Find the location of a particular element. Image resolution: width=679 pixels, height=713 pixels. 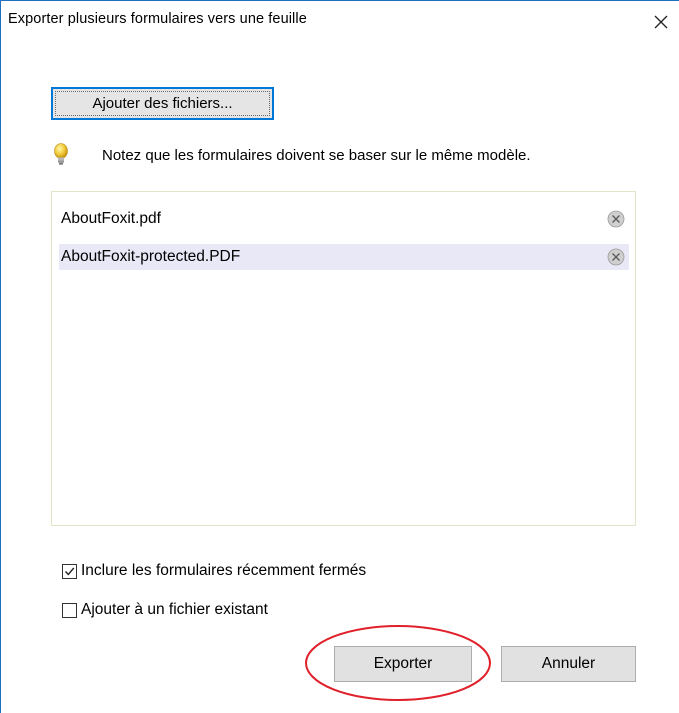

append-existing-label: Ajouter à un fichier existant is located at coordinates (174, 609).